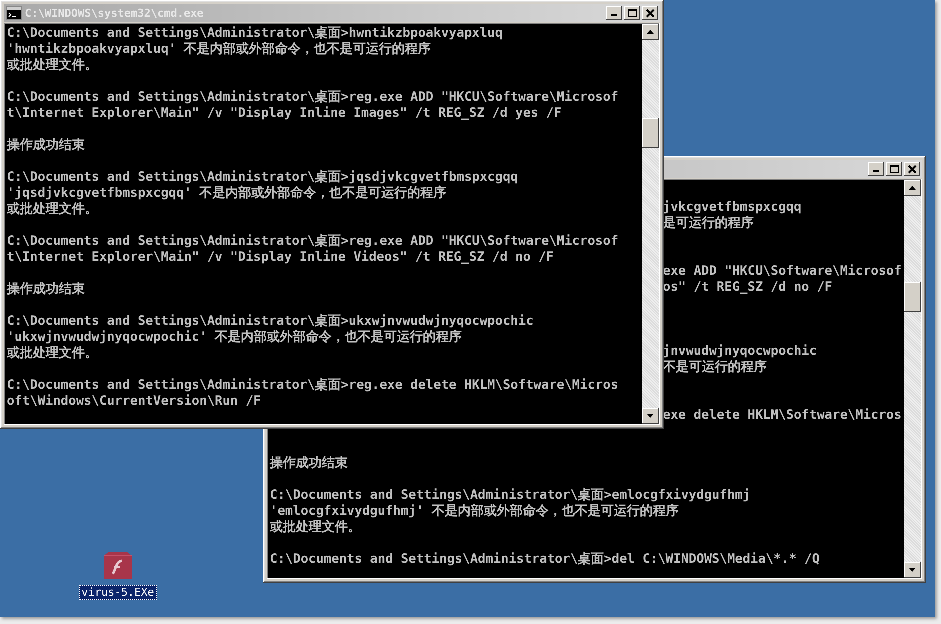  I want to click on console-line: 是可运行的程序, so click(708, 224).